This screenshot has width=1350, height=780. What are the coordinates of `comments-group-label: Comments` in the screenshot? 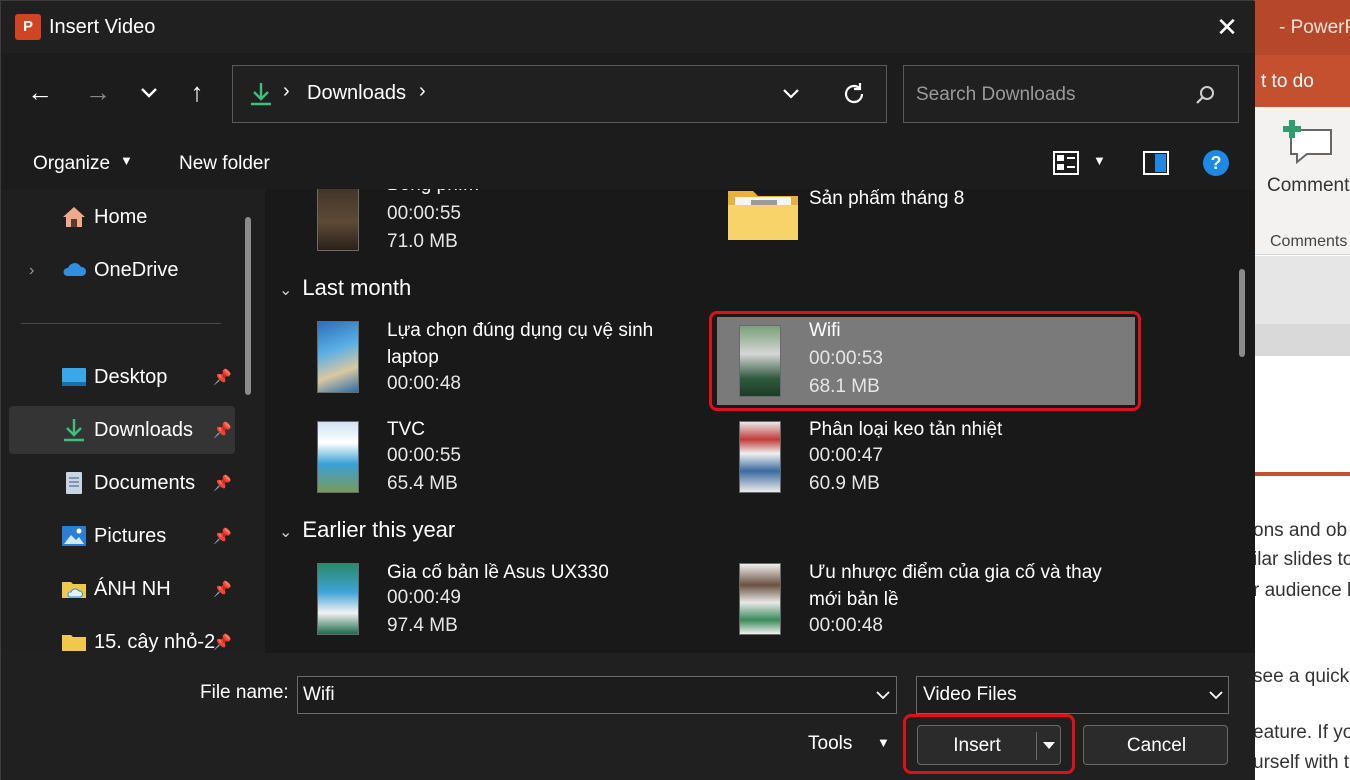 It's located at (1309, 241).